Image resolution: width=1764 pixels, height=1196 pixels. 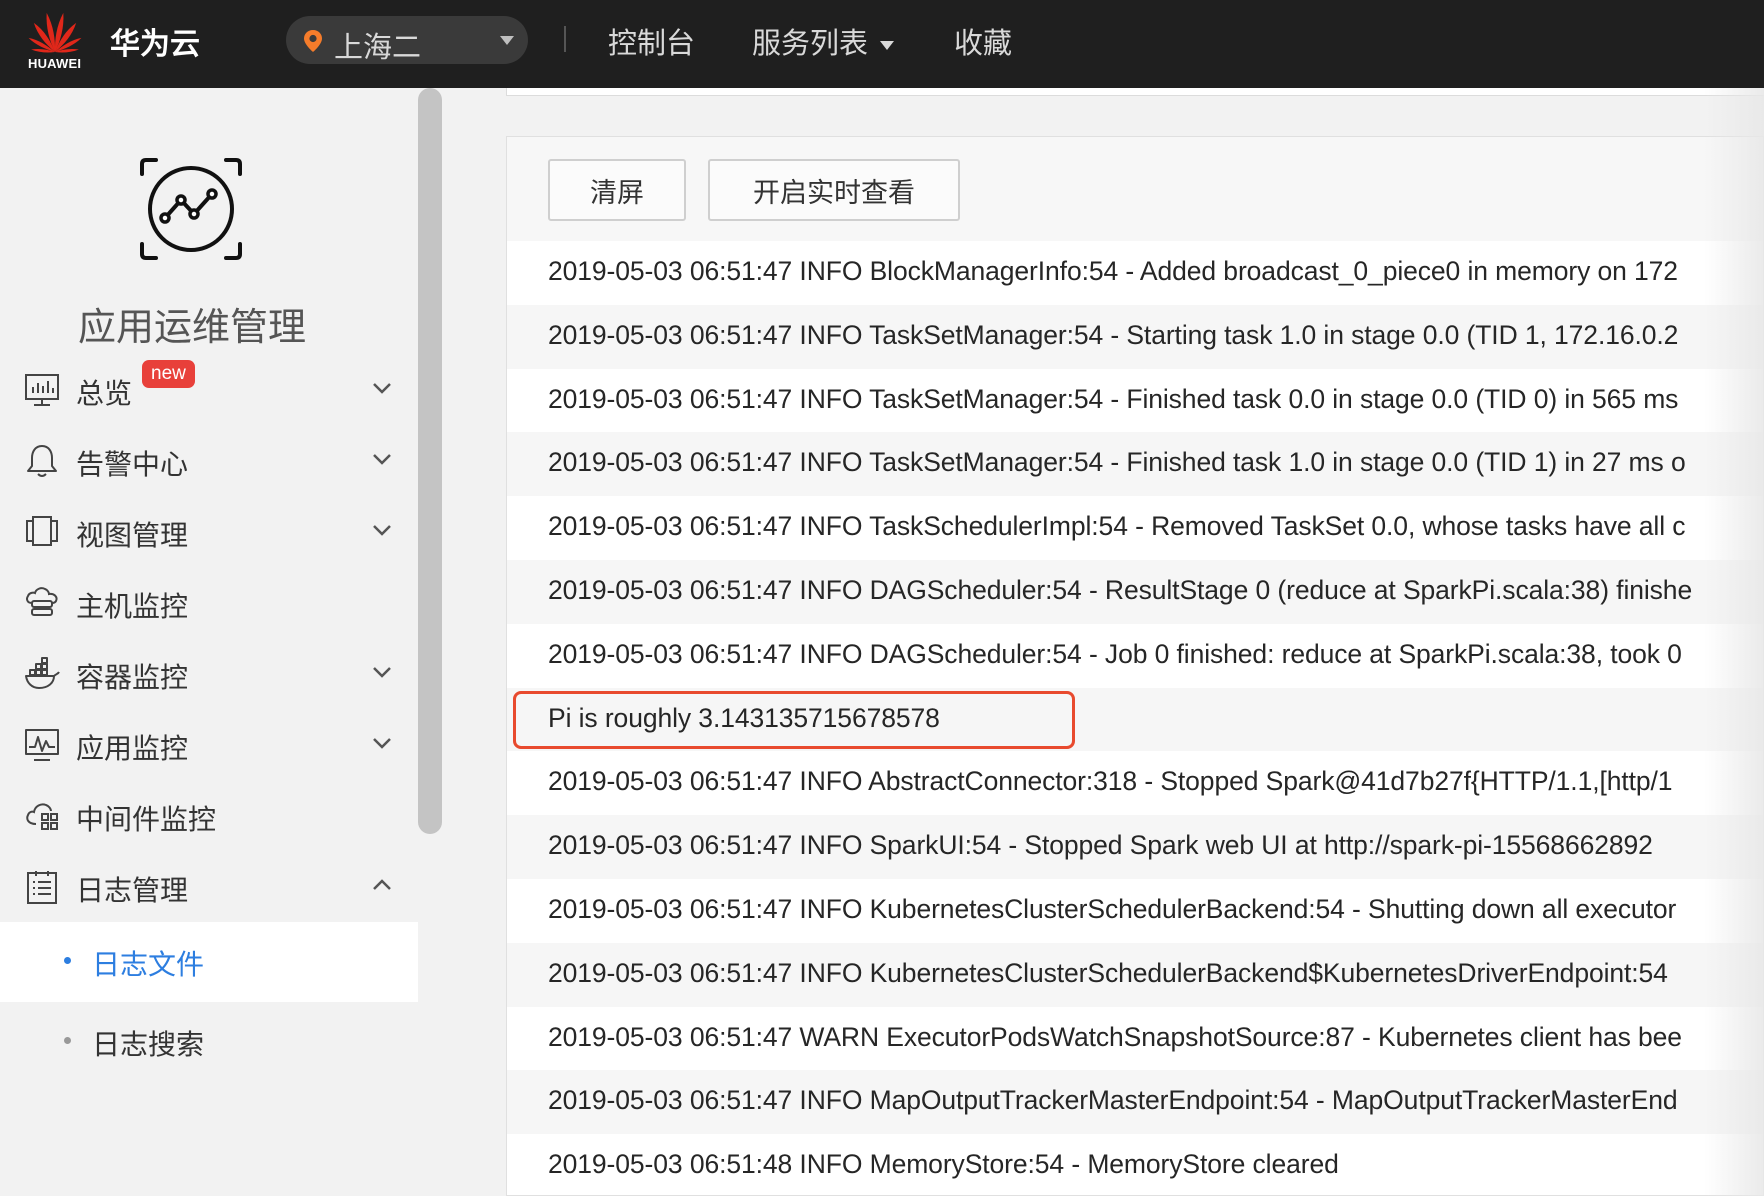 I want to click on nav-divider, so click(x=565, y=39).